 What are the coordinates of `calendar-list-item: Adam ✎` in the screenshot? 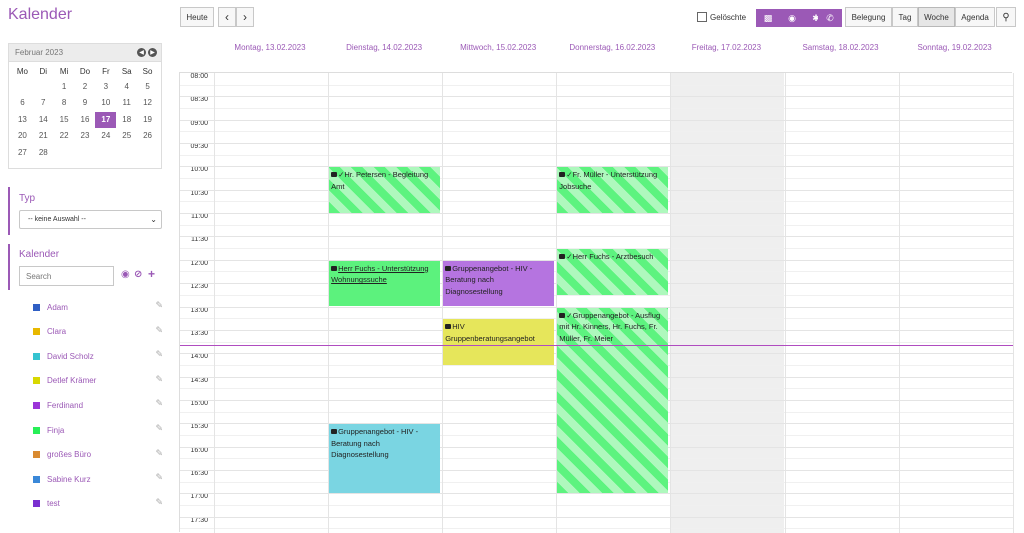 It's located at (98, 307).